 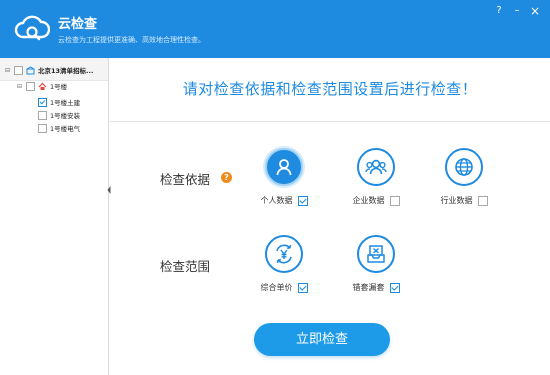 I want to click on help-button: ?, so click(x=499, y=11).